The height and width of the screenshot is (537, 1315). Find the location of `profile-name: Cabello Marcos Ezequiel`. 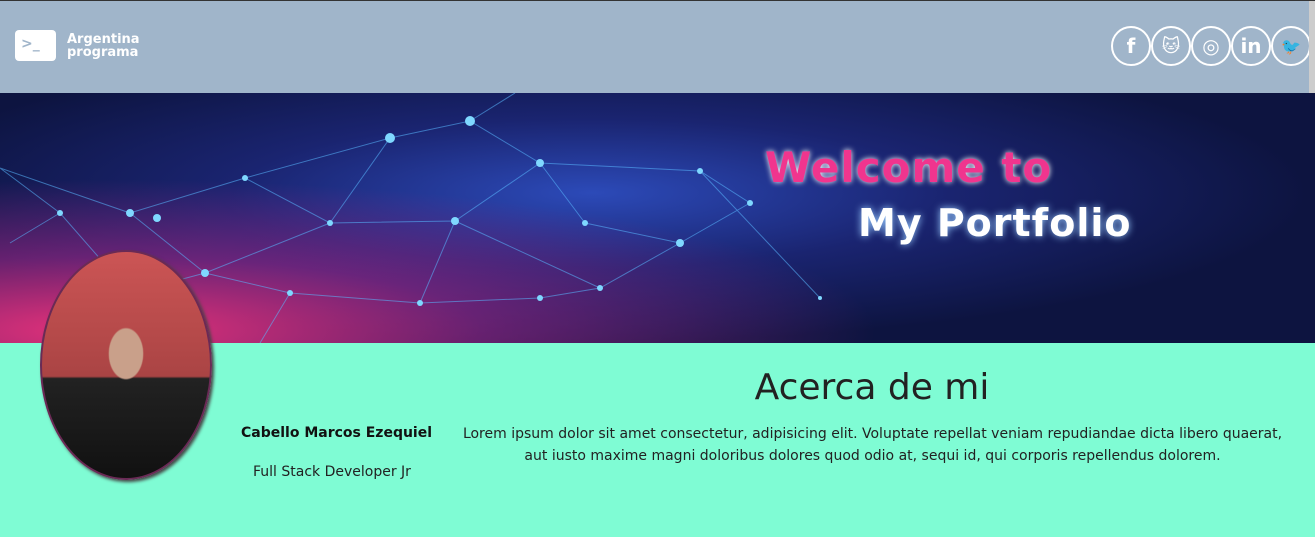

profile-name: Cabello Marcos Ezequiel is located at coordinates (337, 433).